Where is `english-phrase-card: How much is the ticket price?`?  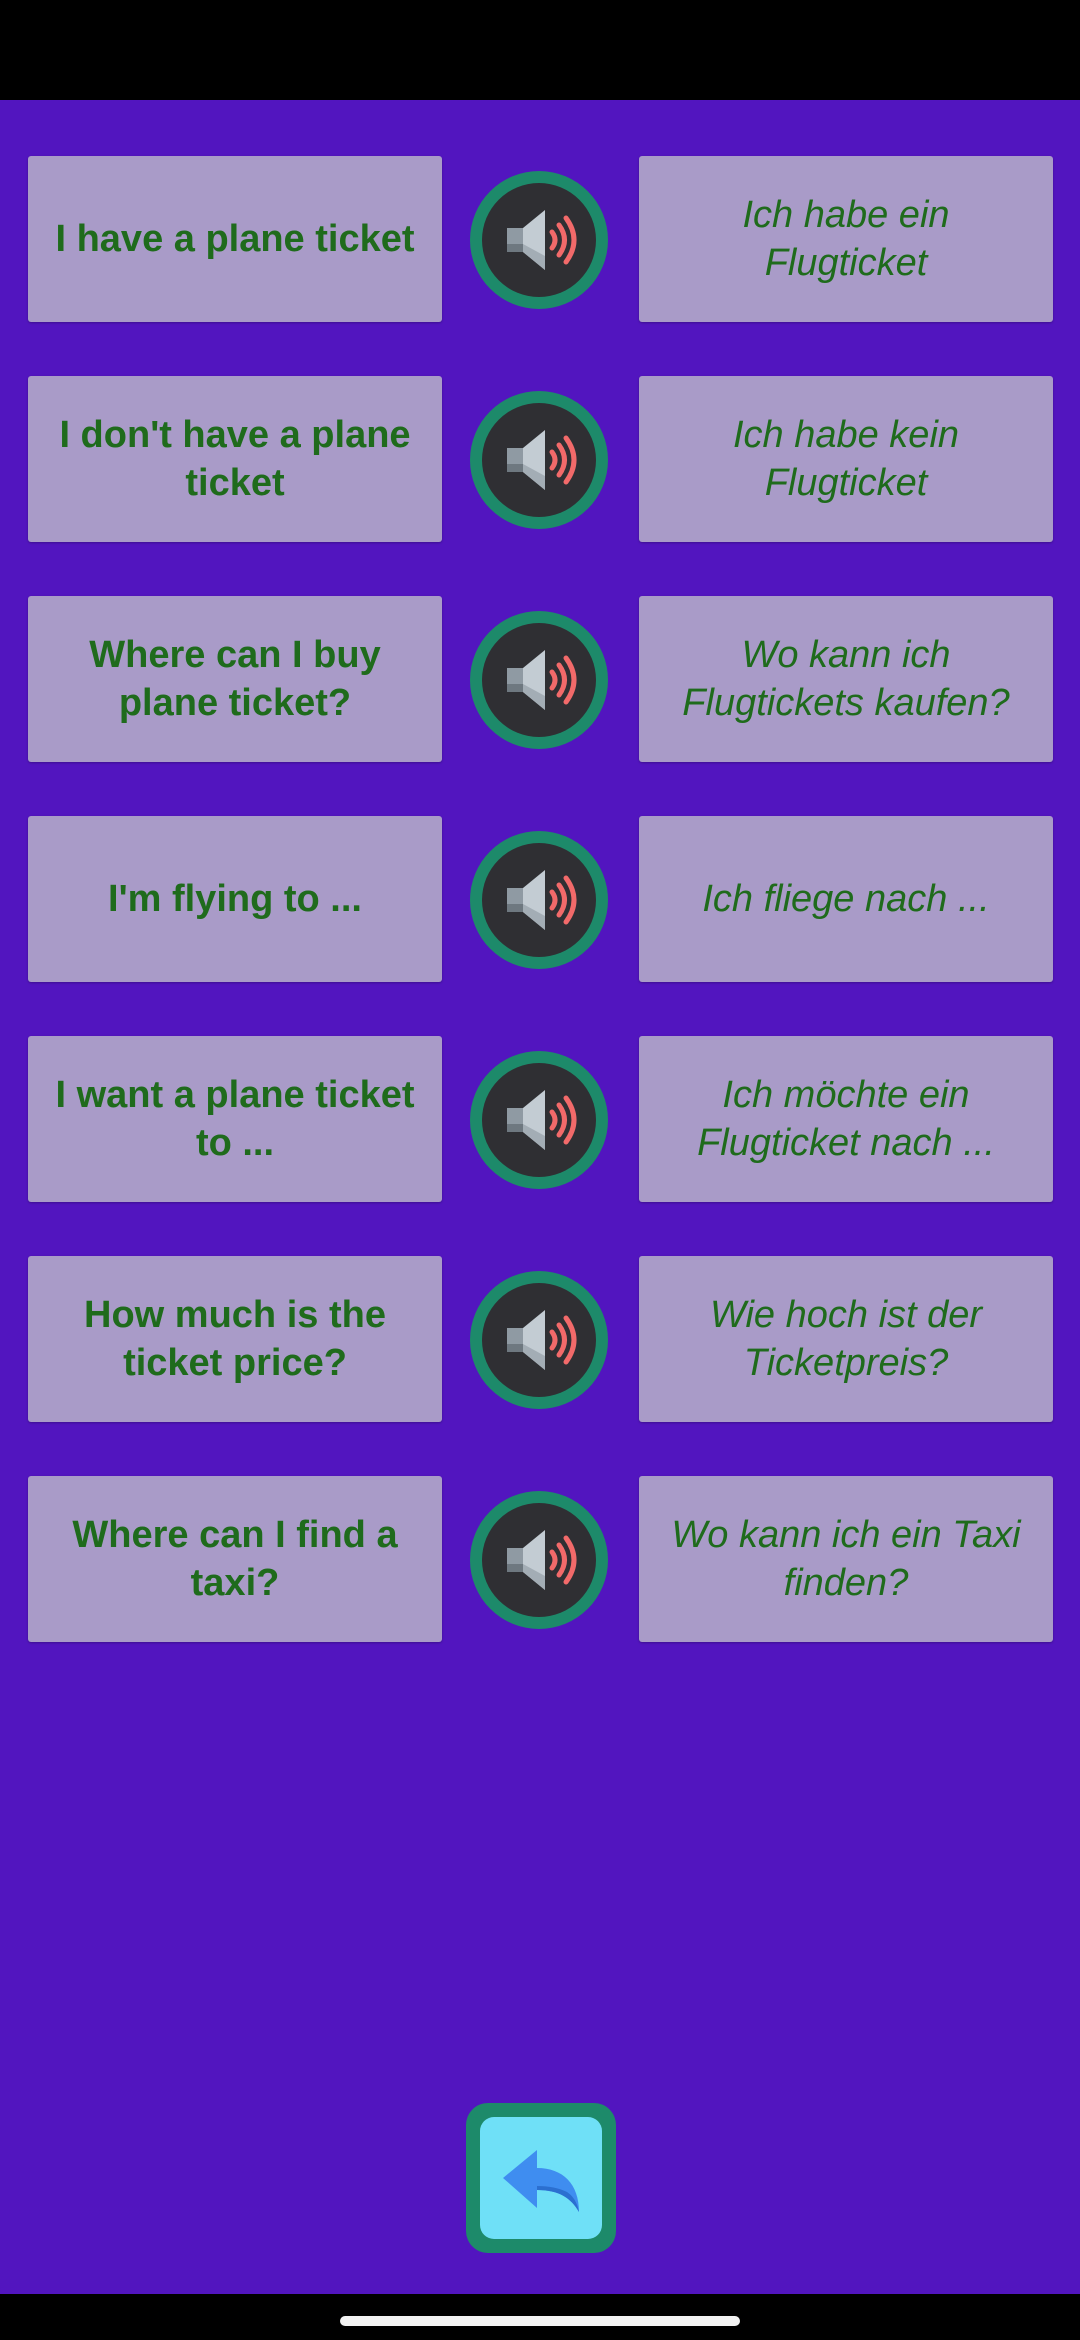 english-phrase-card: How much is the ticket price? is located at coordinates (235, 1339).